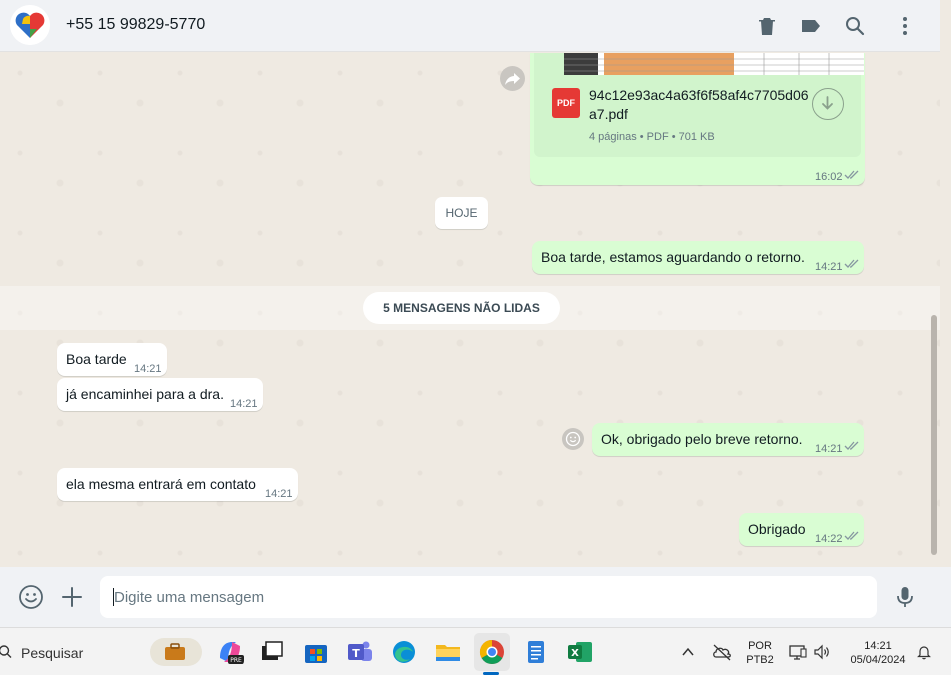  Describe the element at coordinates (484, 597) in the screenshot. I see `message-input` at that location.